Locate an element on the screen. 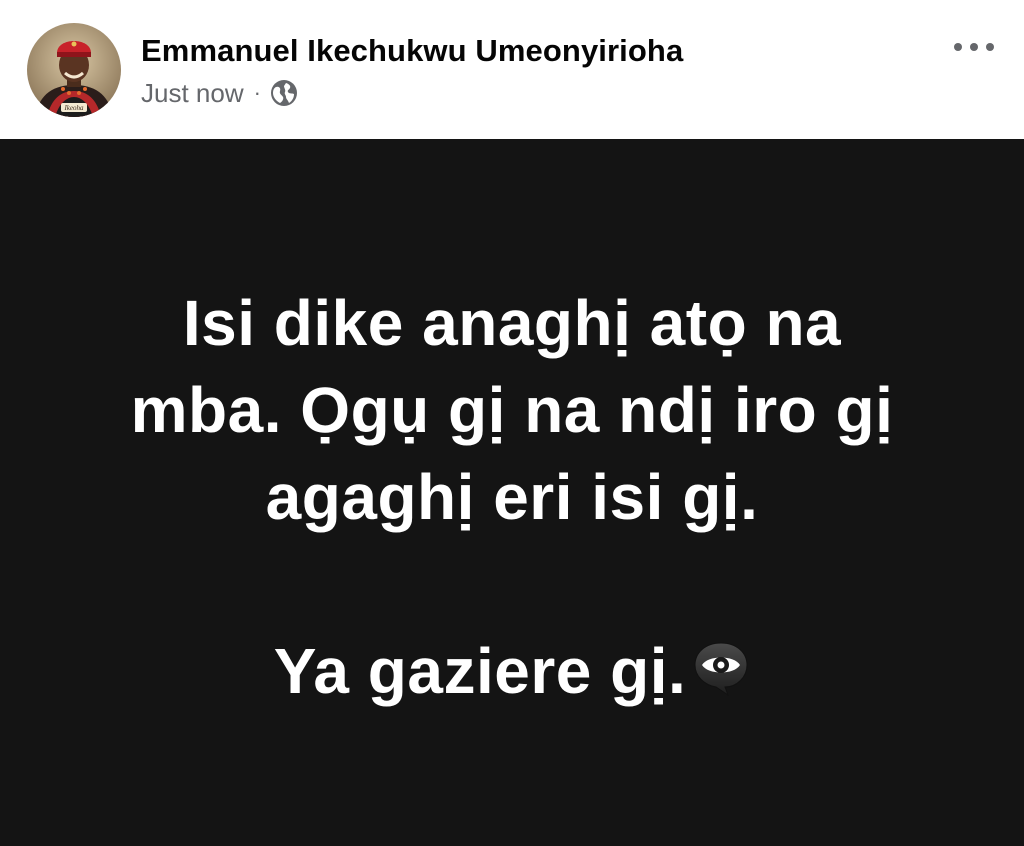 Image resolution: width=1024 pixels, height=846 pixels. status-closing-line: Ya gaziere gị. is located at coordinates (512, 671).